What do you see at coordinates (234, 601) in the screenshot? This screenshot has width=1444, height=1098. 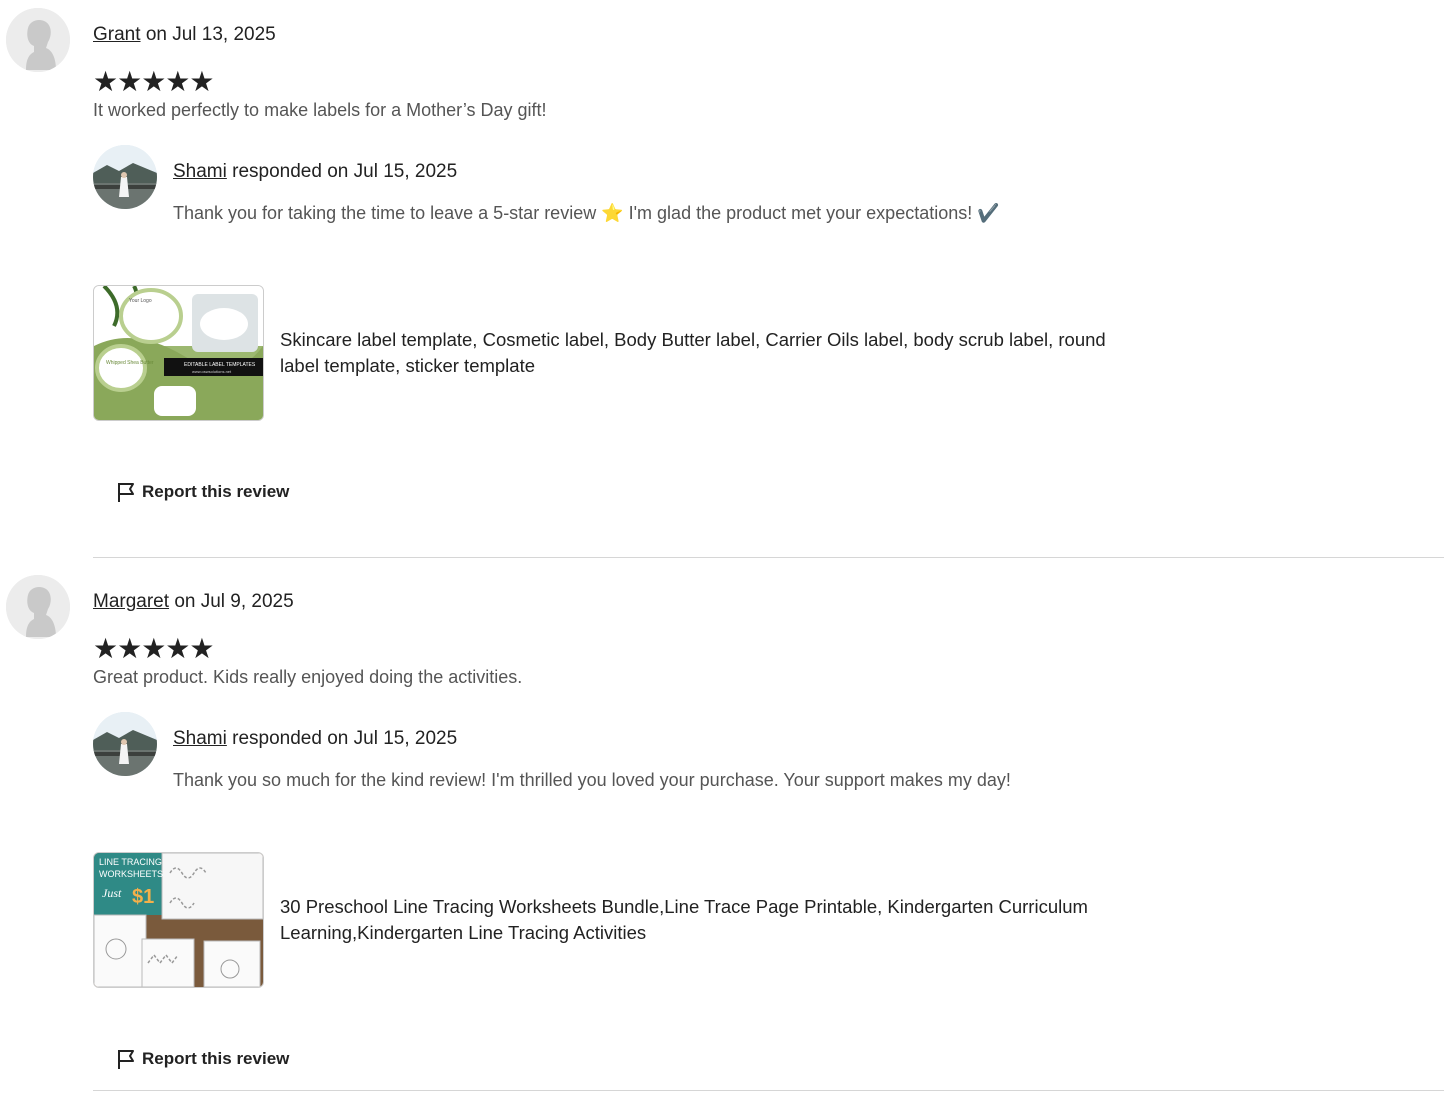 I see `review-date: on Jul 9, 2025` at bounding box center [234, 601].